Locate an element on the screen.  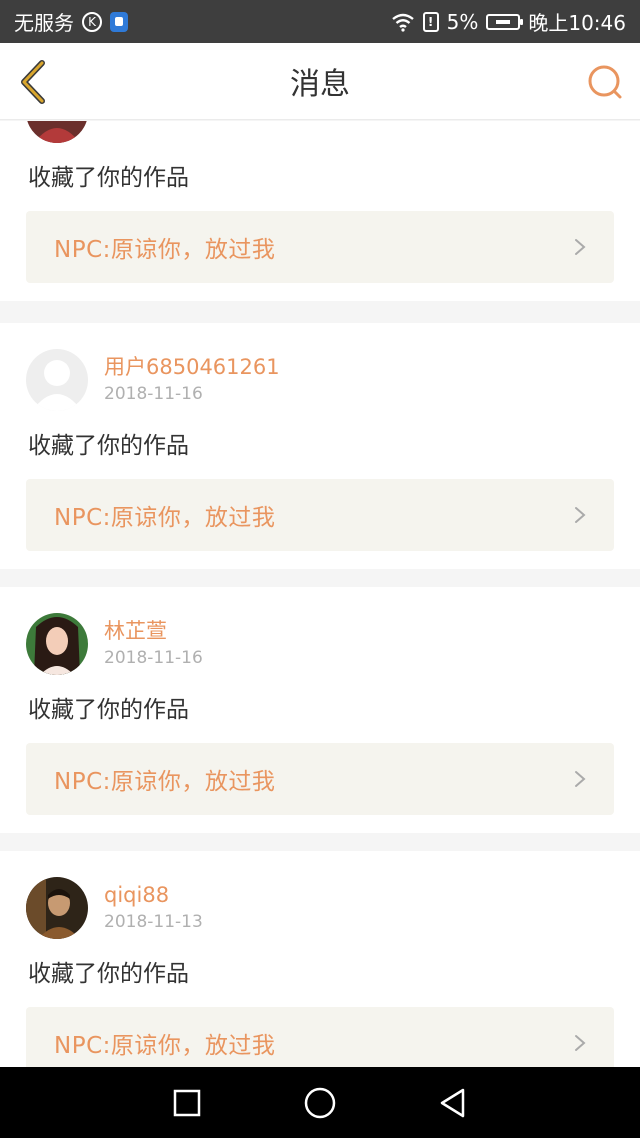
back-arrow-icon is located at coordinates (34, 82).